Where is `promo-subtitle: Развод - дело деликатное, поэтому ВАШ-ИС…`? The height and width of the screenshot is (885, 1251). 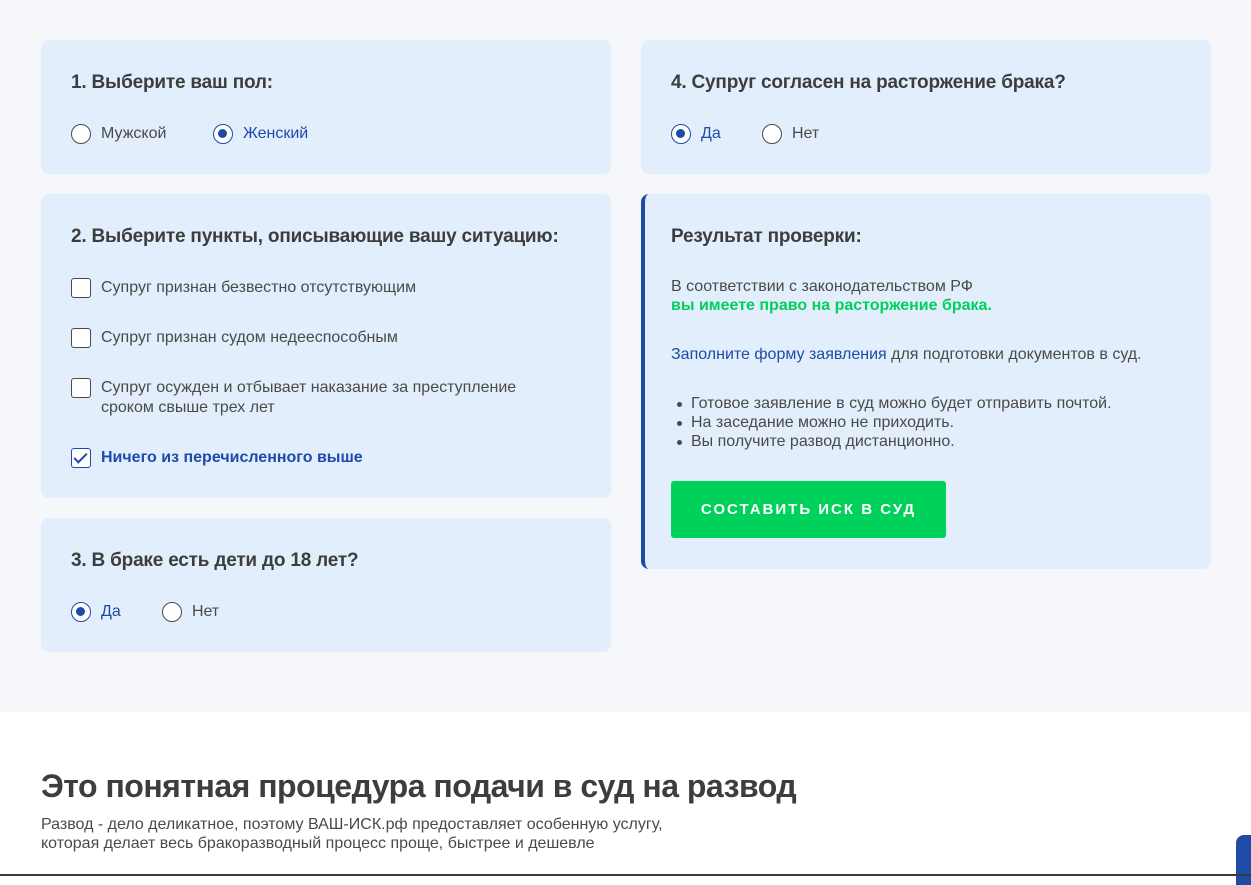 promo-subtitle: Развод - дело деликатное, поэтому ВАШ-ИС… is located at coordinates (391, 834).